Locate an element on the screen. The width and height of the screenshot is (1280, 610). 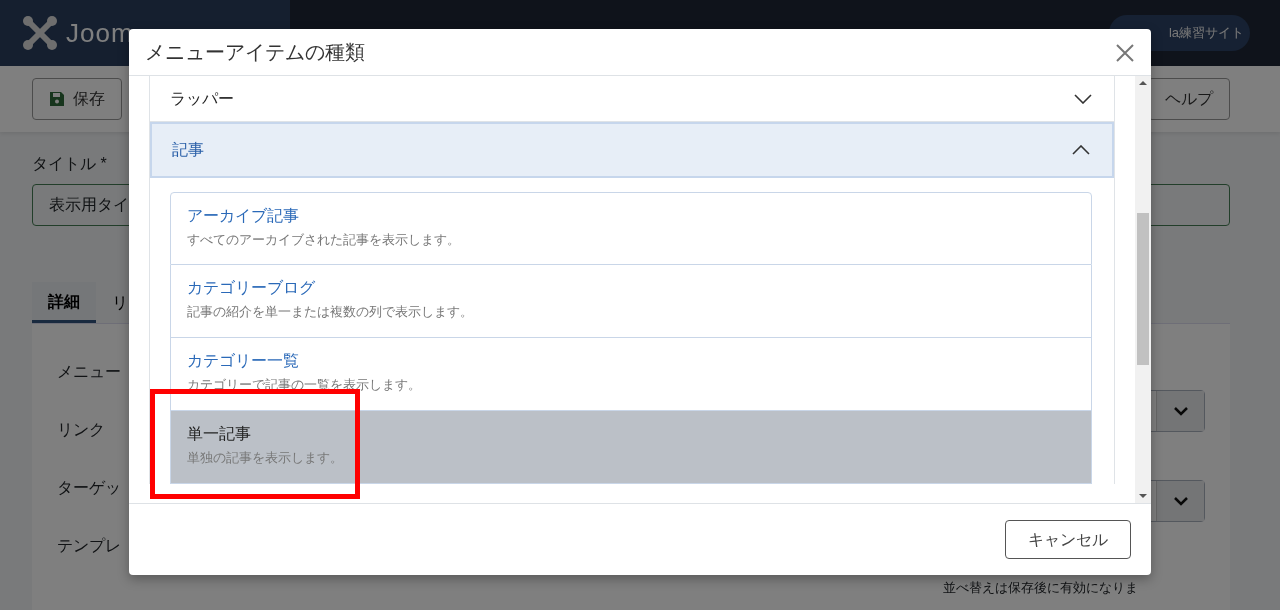
chevron-down-icon is located at coordinates (1083, 98).